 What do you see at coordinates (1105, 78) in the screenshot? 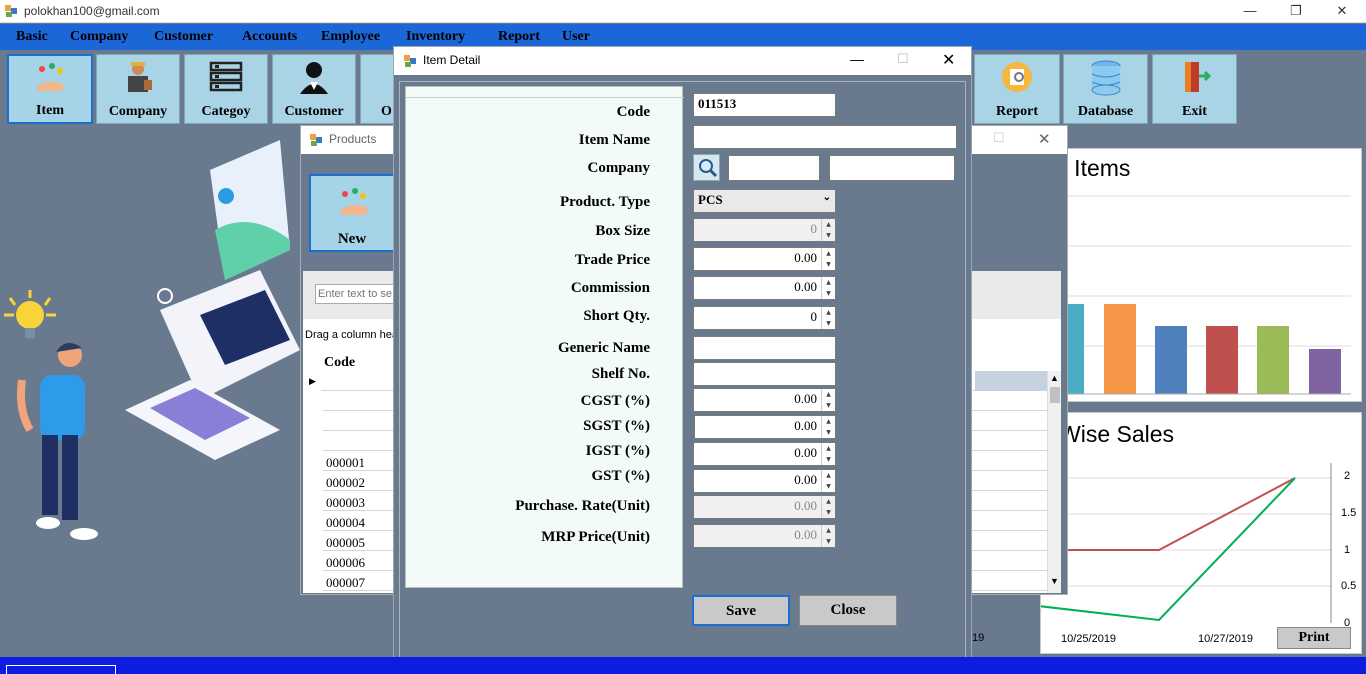
I see `database-icon` at bounding box center [1105, 78].